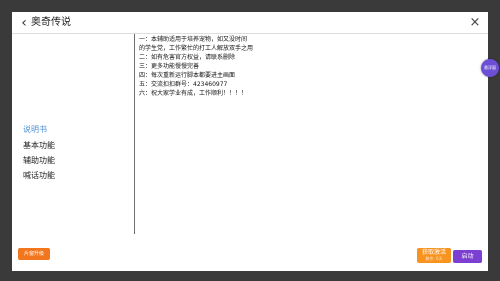 The image size is (500, 281). What do you see at coordinates (467, 256) in the screenshot?
I see `start-button: 启动` at bounding box center [467, 256].